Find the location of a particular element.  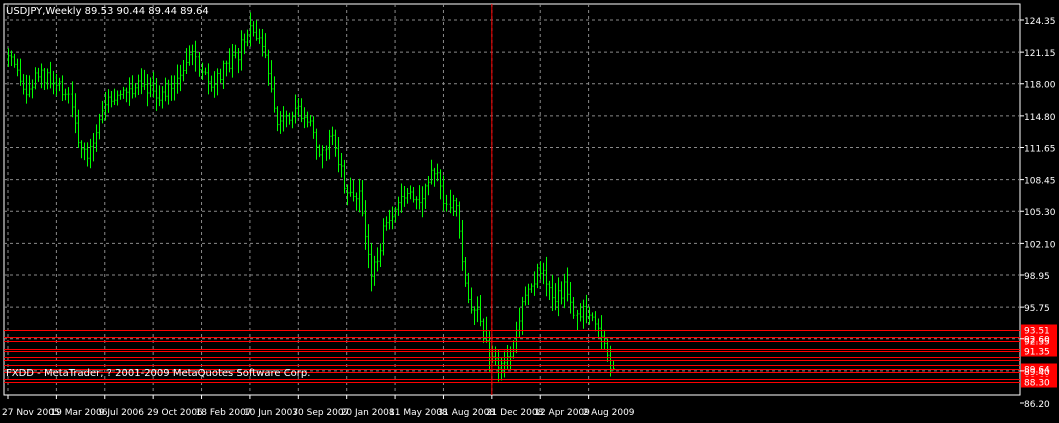

y-tick-label: 92.60 is located at coordinates (1037, 341).